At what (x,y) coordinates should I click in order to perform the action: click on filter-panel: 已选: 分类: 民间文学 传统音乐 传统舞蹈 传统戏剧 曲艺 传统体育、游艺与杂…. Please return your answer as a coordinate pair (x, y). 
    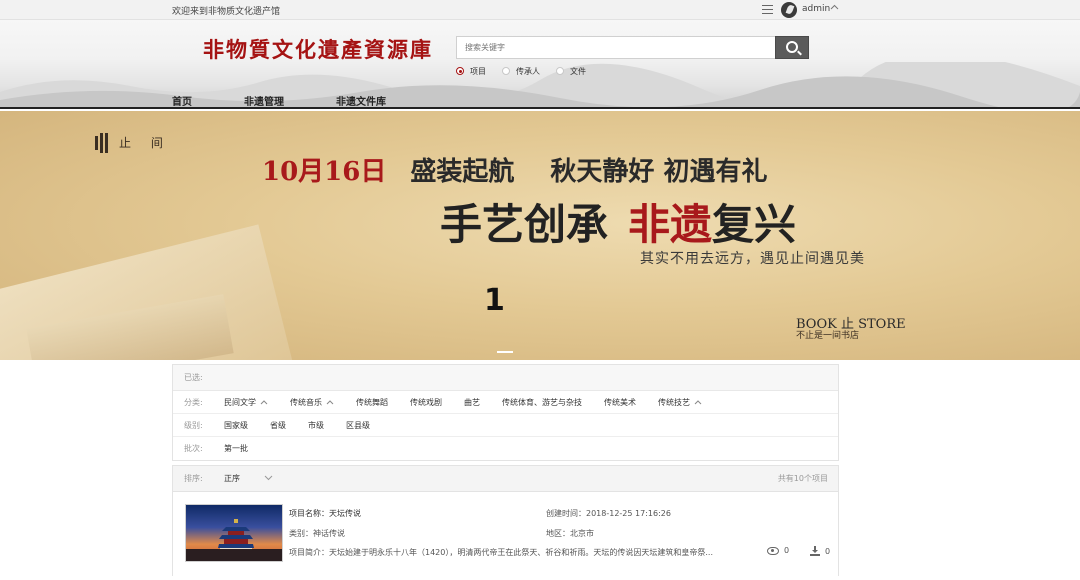
    Looking at the image, I should click on (505, 412).